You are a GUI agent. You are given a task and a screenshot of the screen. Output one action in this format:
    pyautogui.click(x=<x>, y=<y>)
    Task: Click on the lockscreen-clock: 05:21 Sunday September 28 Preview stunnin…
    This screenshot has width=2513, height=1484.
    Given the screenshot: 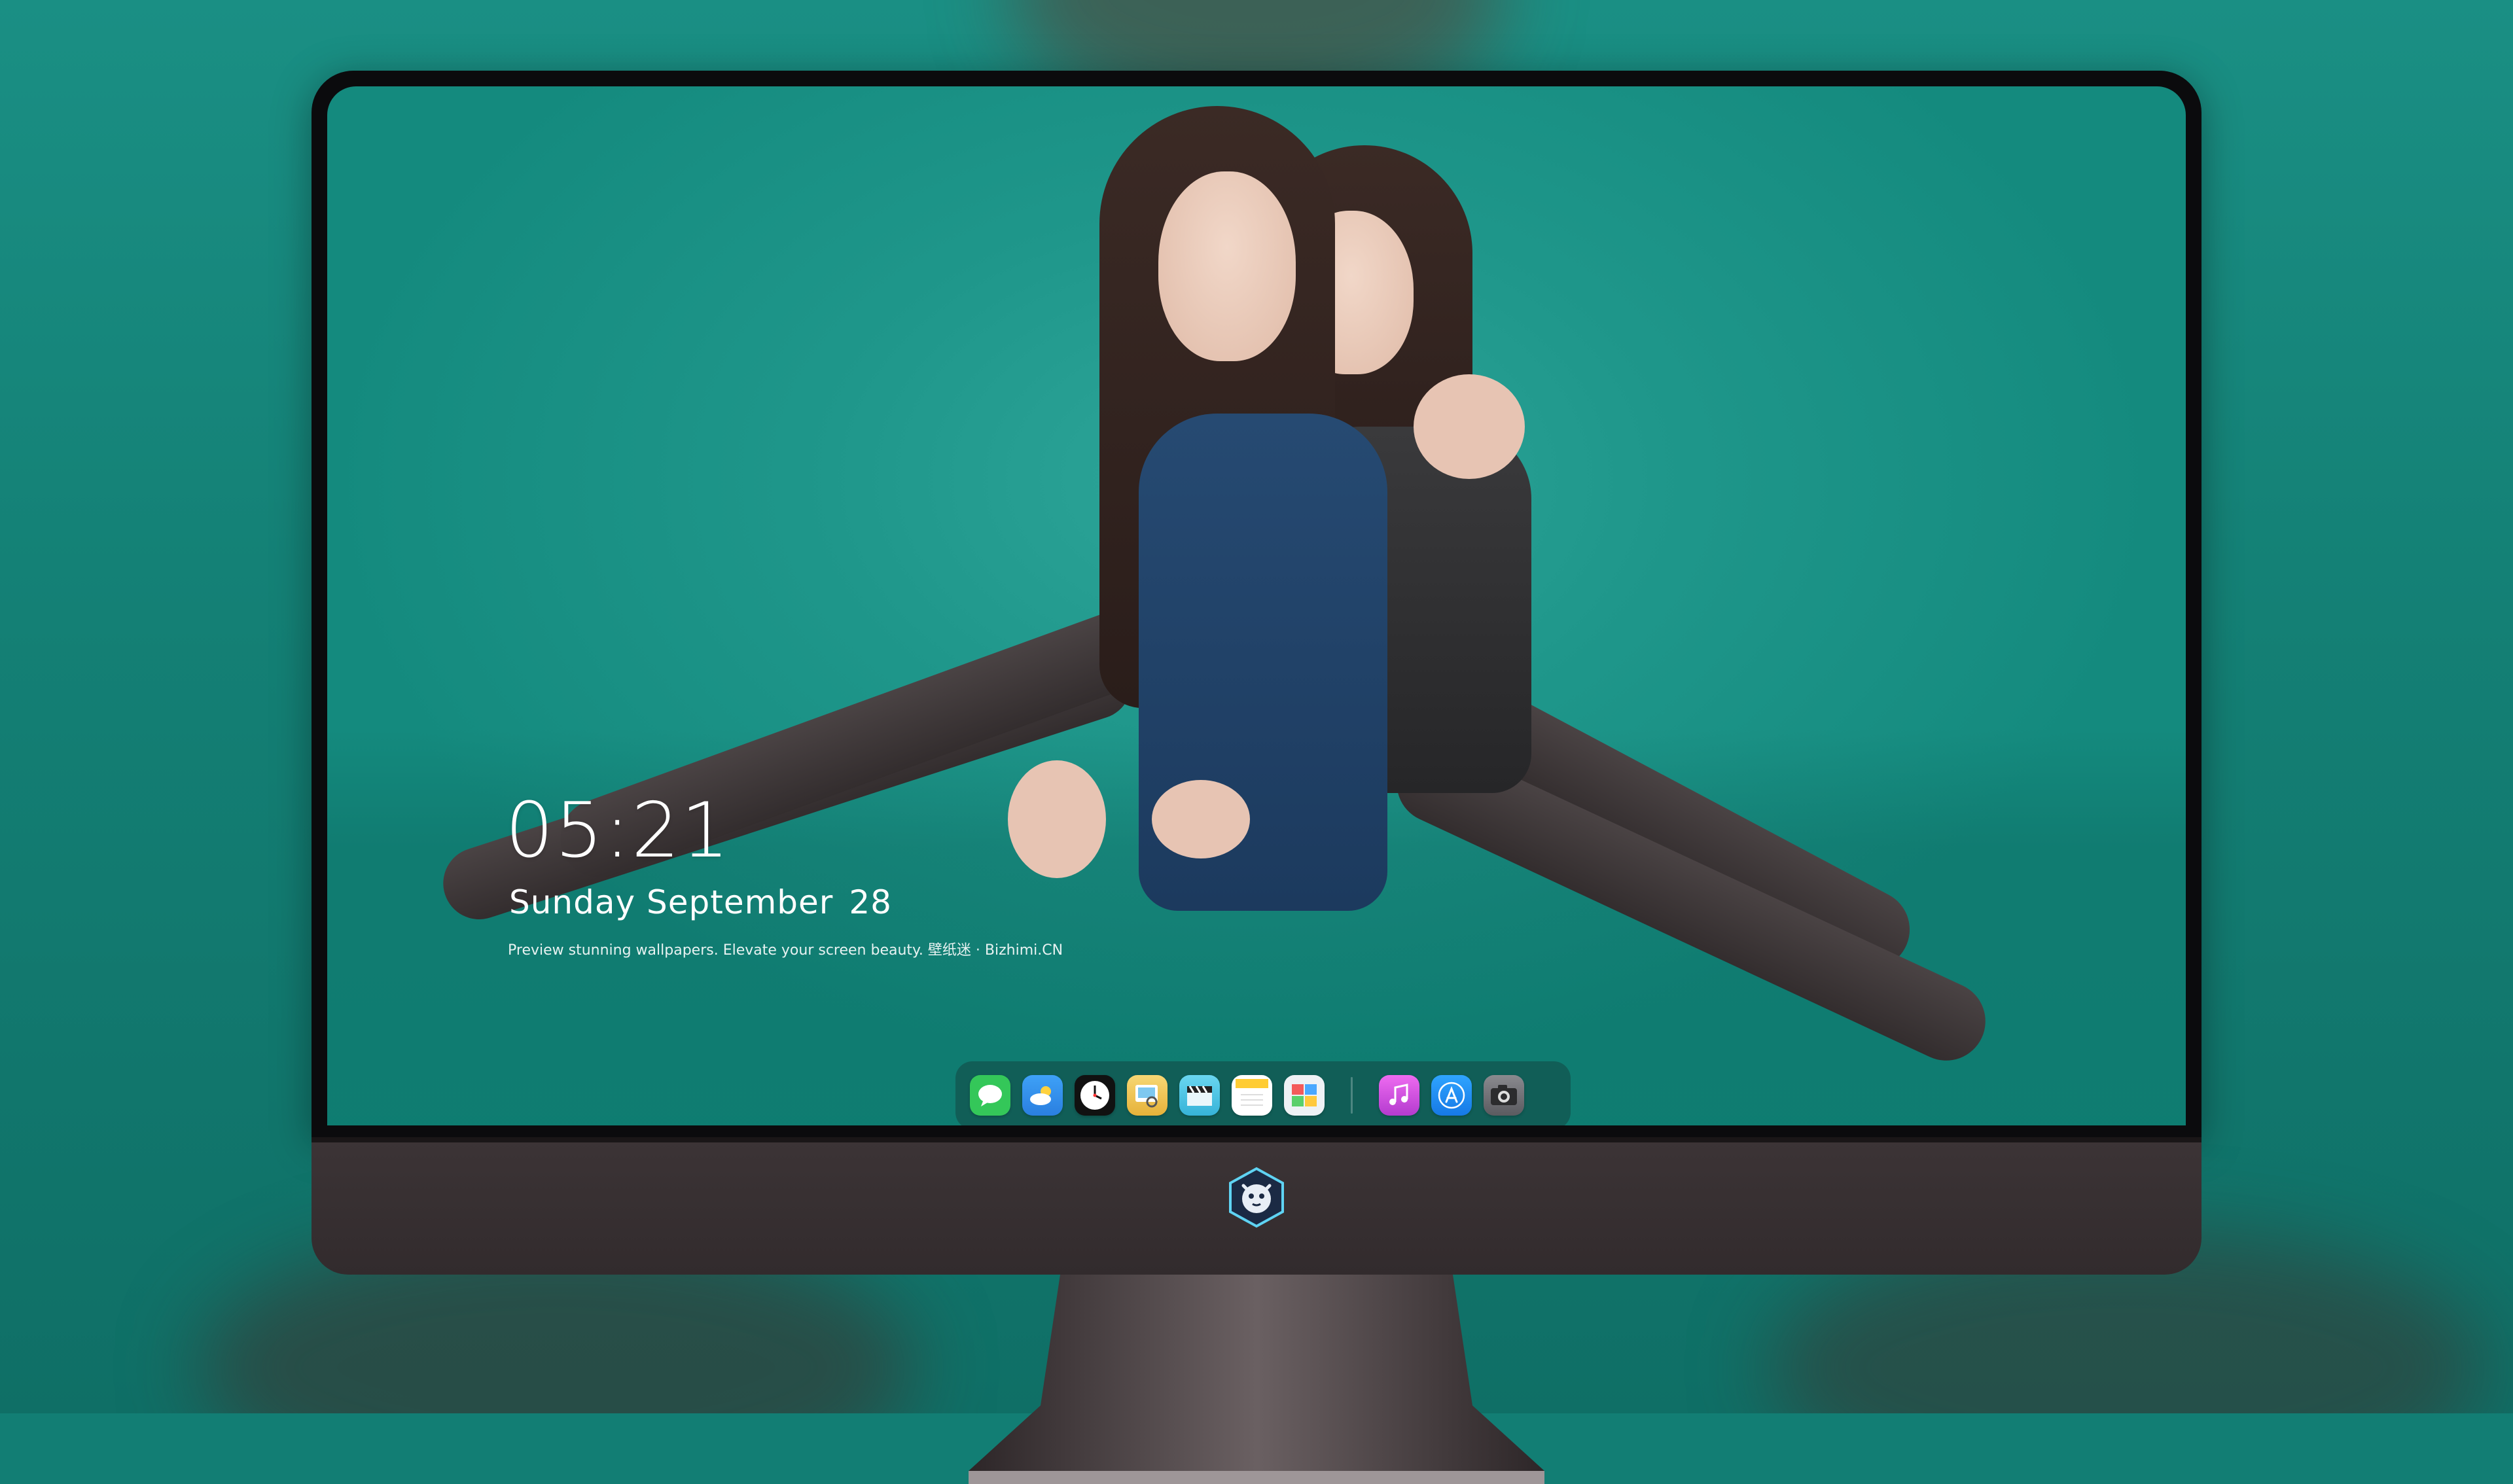 What is the action you would take?
    pyautogui.click(x=784, y=876)
    